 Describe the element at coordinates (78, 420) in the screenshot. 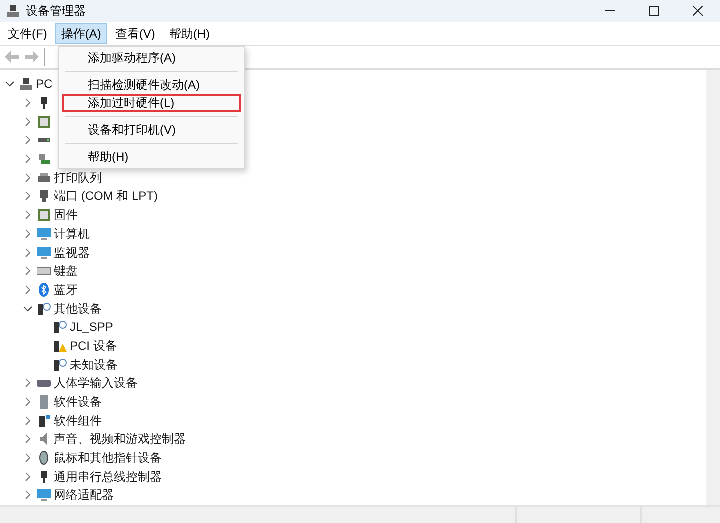

I see `tree-item-label: 软件组件` at that location.